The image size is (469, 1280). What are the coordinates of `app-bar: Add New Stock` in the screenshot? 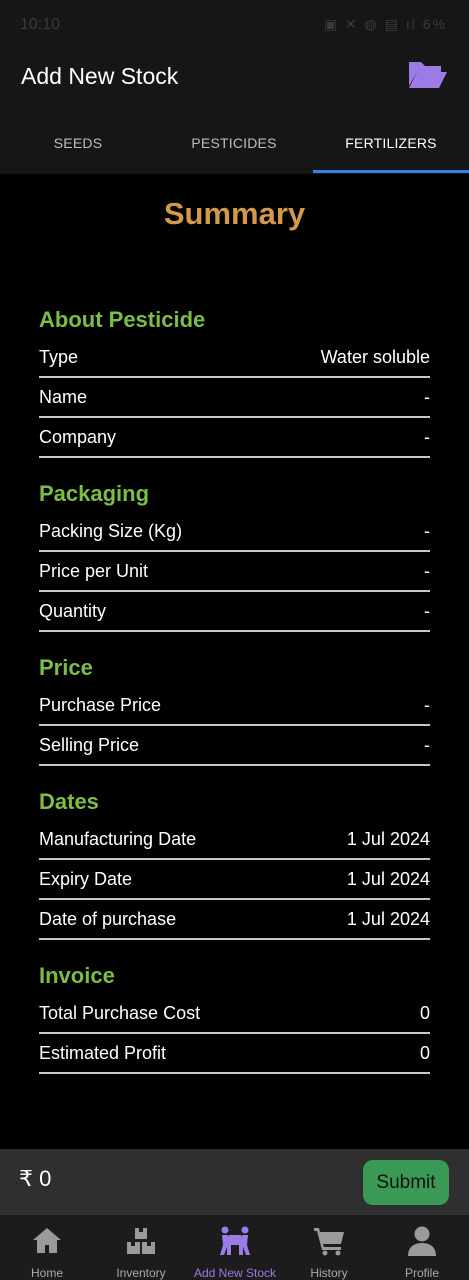 It's located at (234, 81).